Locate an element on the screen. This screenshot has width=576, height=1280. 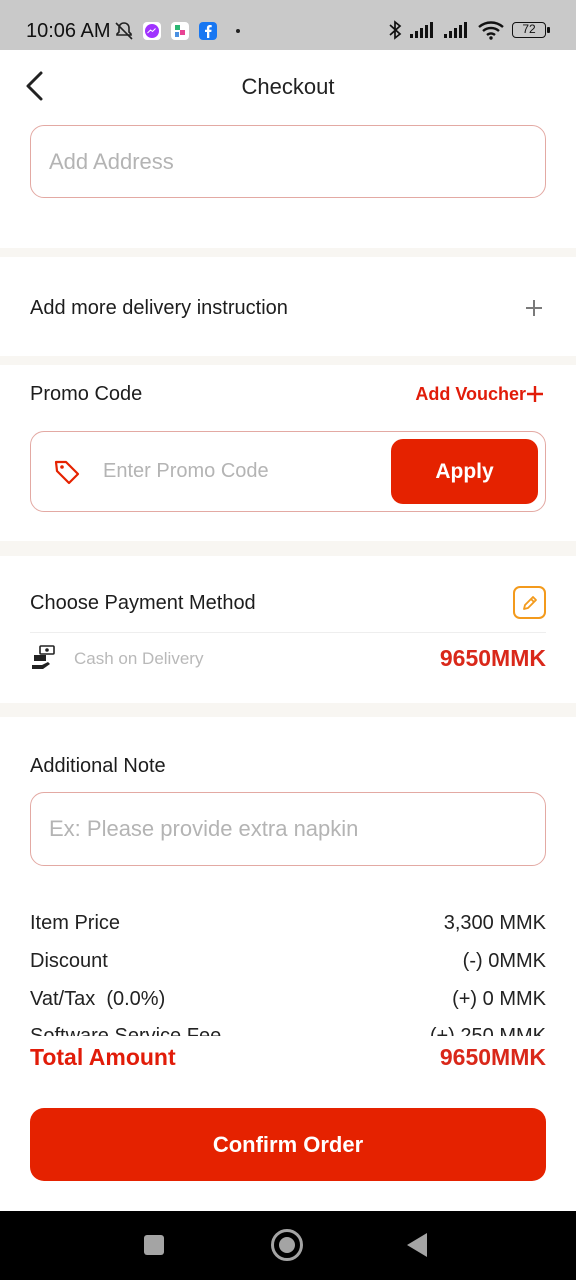
checkout-footer: Total Amount 9650MMK Confirm Order is located at coordinates (288, 1123).